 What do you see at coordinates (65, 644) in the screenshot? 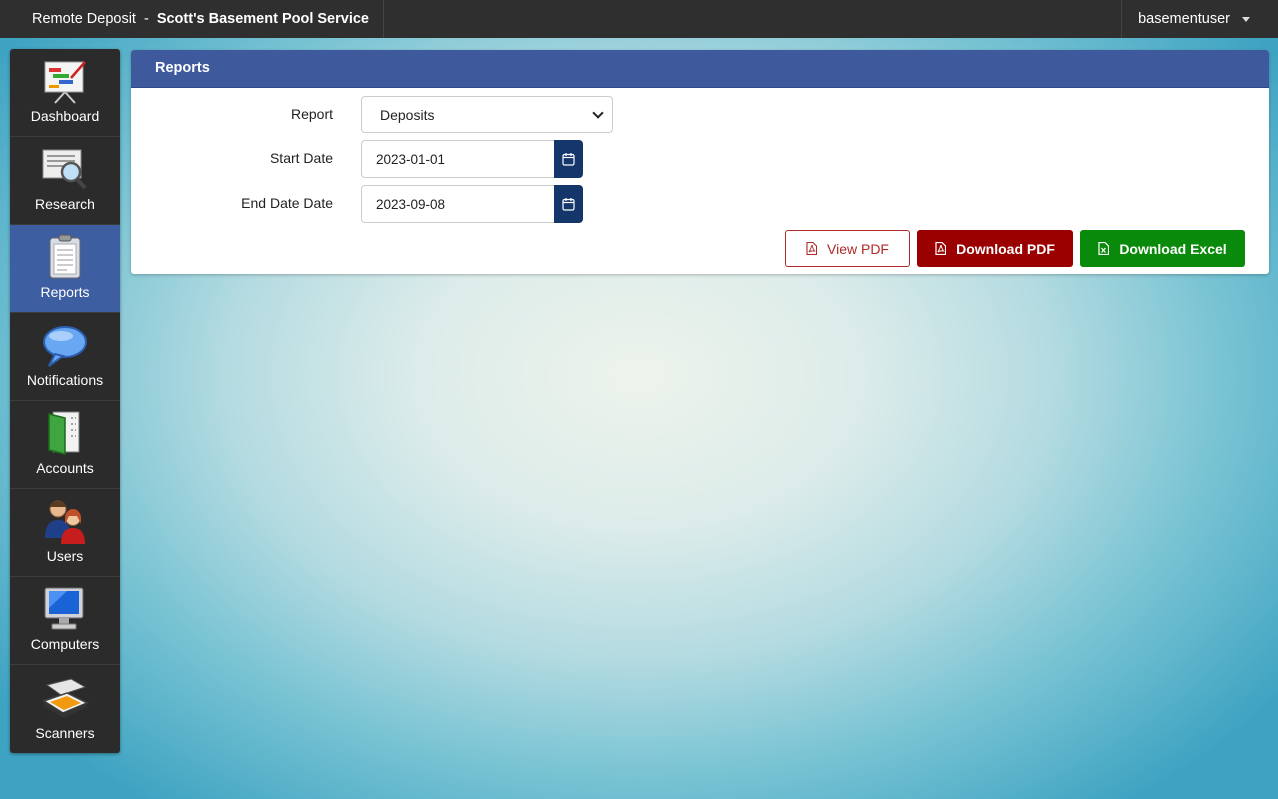
I see `sidebar-item-label: Computers` at bounding box center [65, 644].